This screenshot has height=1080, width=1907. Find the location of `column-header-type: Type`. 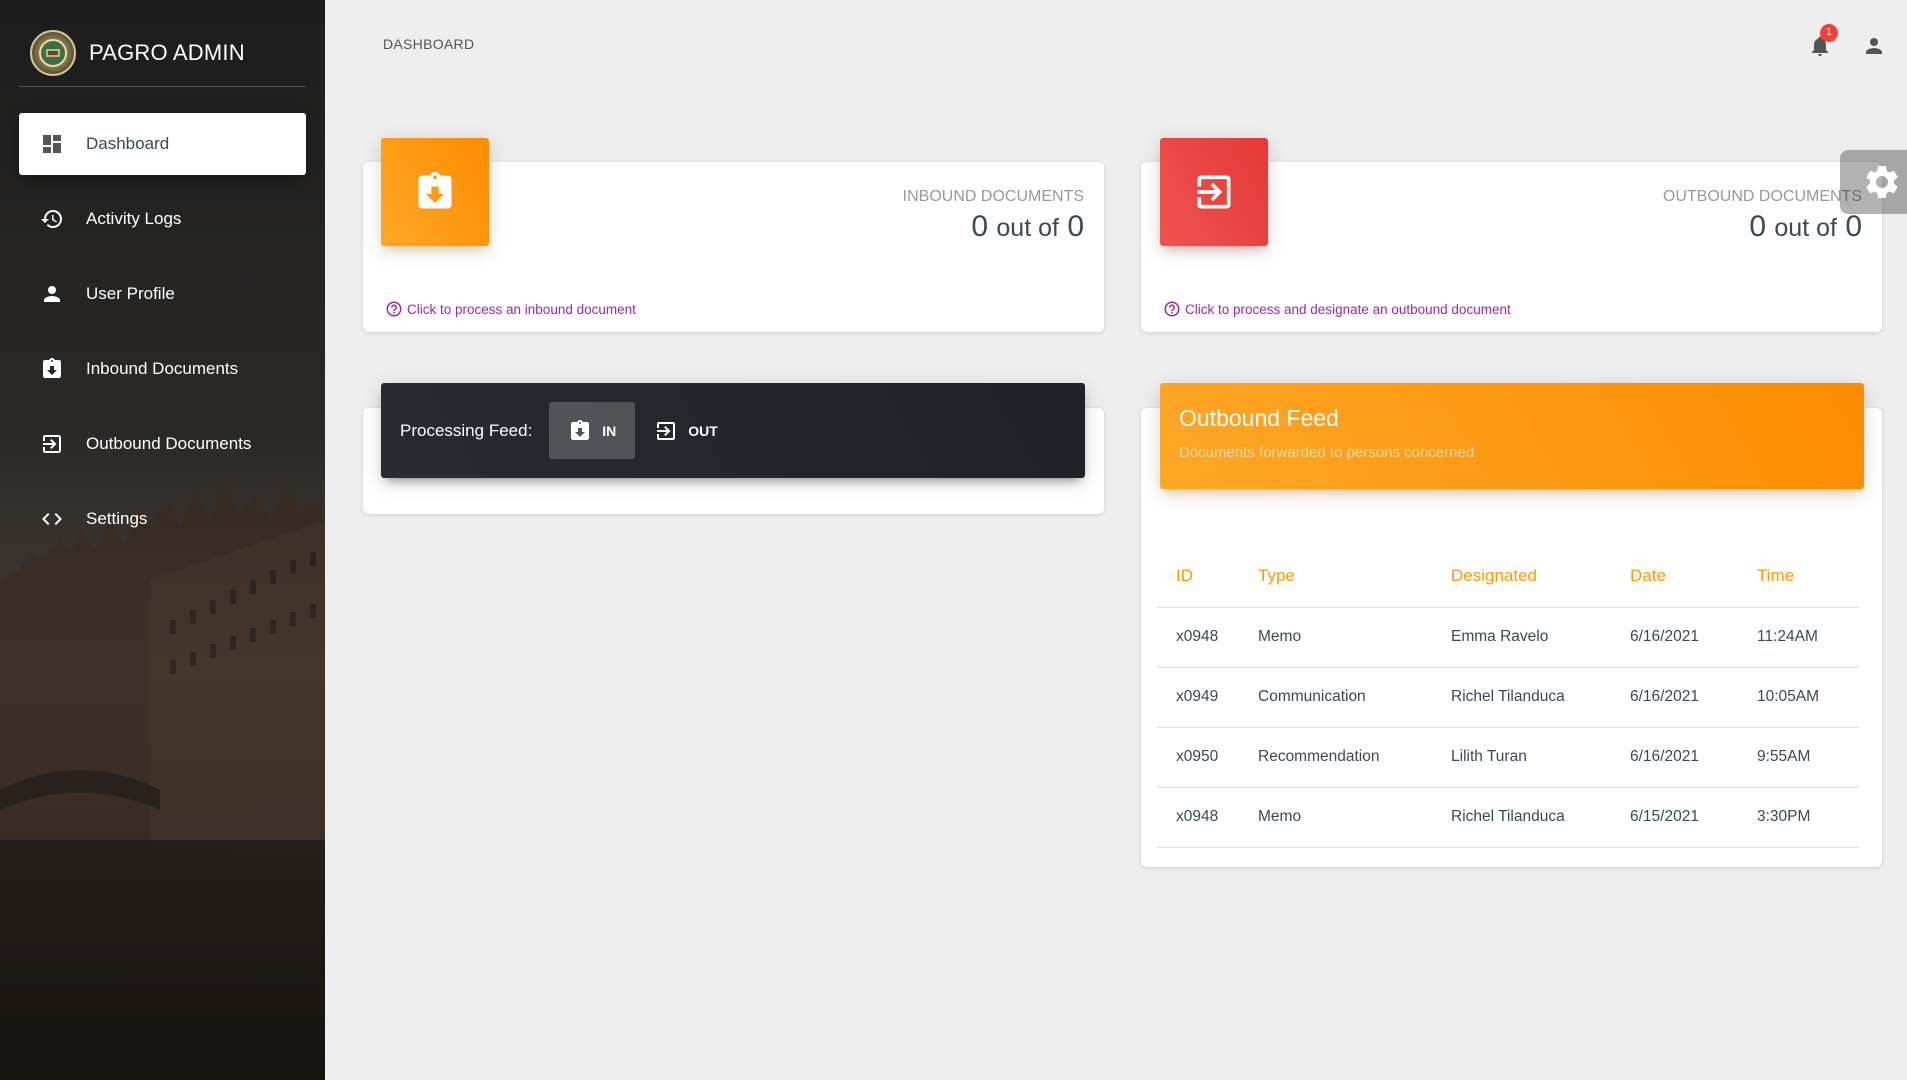

column-header-type: Type is located at coordinates (1335, 576).